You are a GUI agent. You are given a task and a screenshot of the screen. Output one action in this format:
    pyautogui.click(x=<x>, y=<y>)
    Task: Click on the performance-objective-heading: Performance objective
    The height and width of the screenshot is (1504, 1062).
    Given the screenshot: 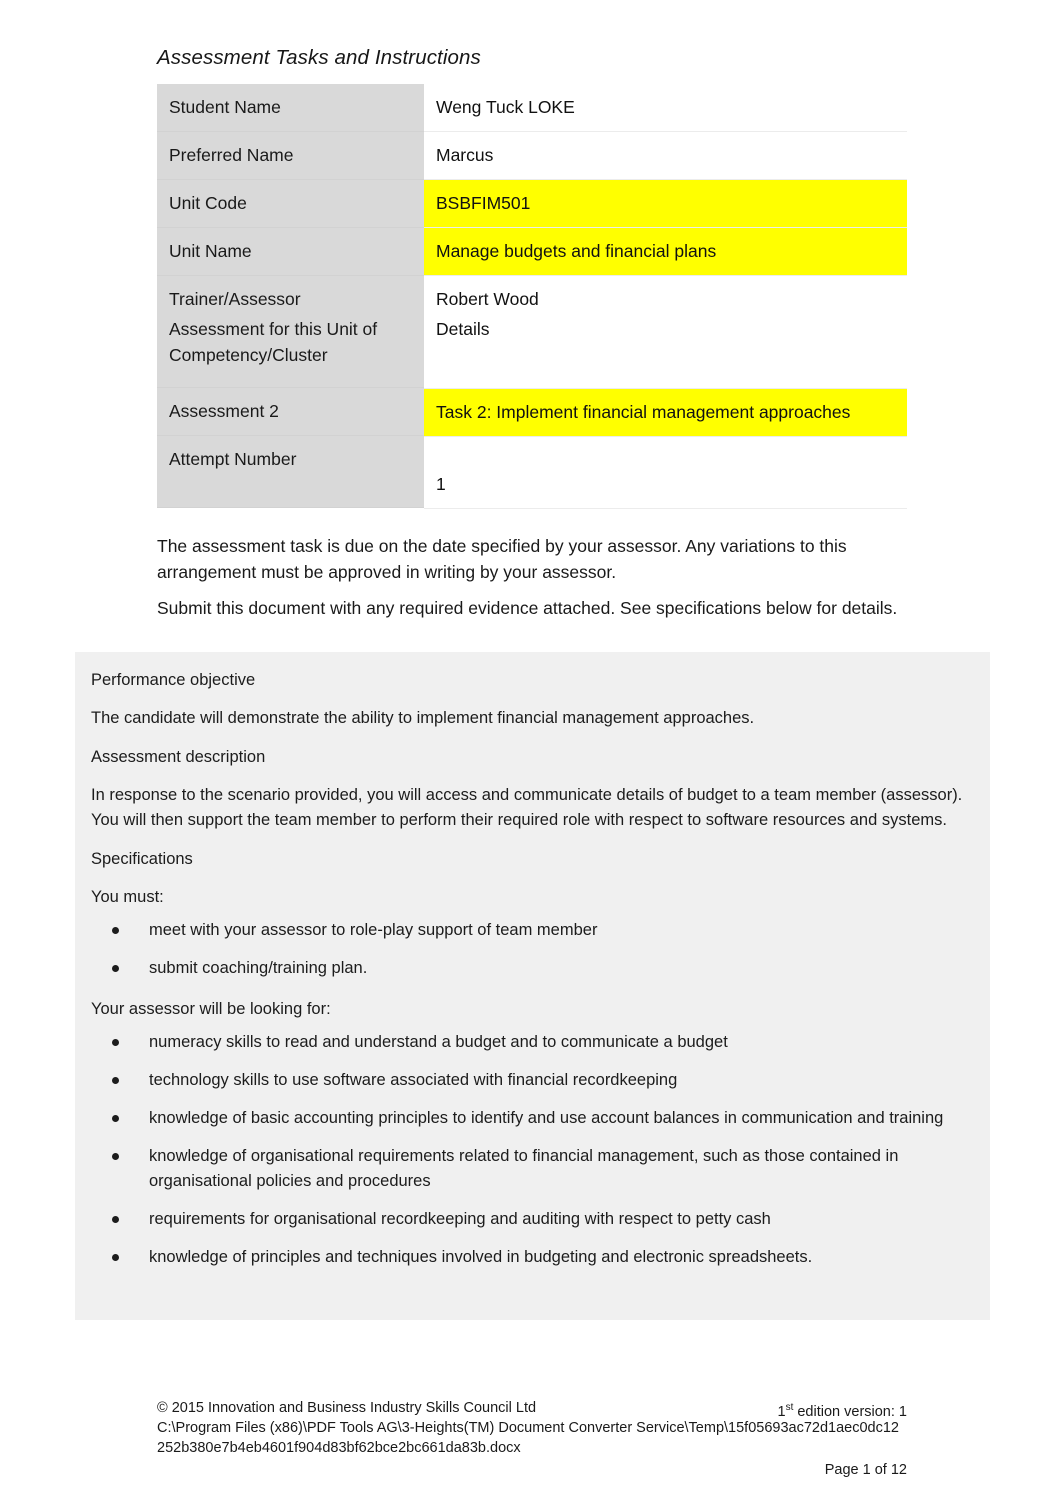 What is the action you would take?
    pyautogui.click(x=173, y=680)
    